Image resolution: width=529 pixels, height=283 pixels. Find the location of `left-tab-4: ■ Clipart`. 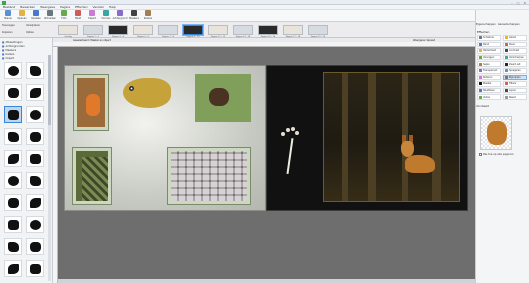

left-tab-4: ■ Clipart is located at coordinates (26, 58).